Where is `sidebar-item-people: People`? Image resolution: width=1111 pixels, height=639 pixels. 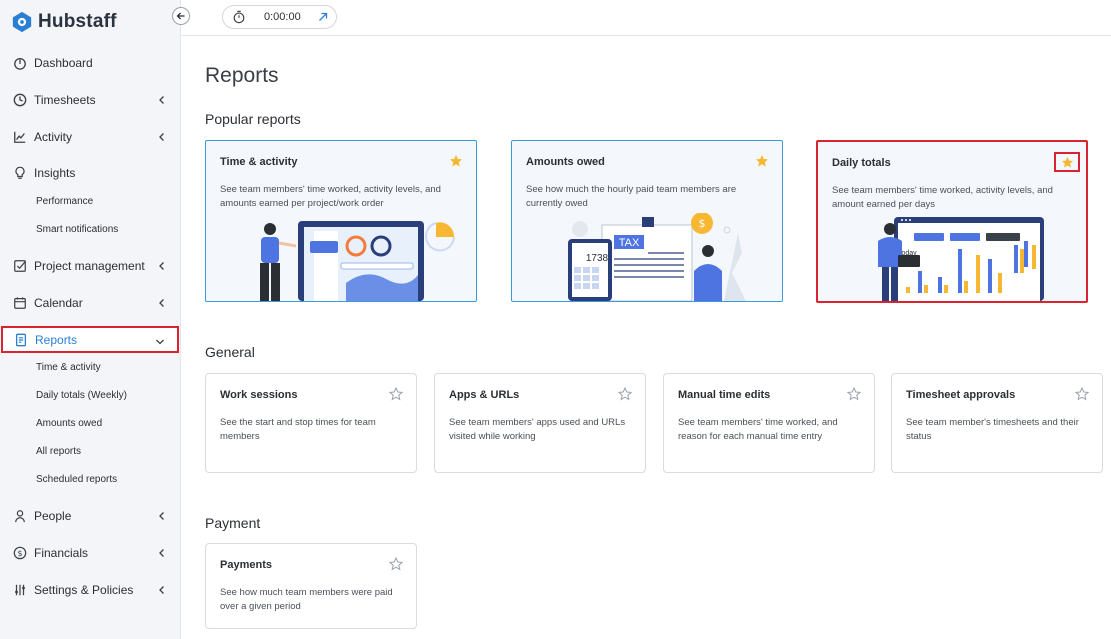
sidebar-item-people: People is located at coordinates (90, 516).